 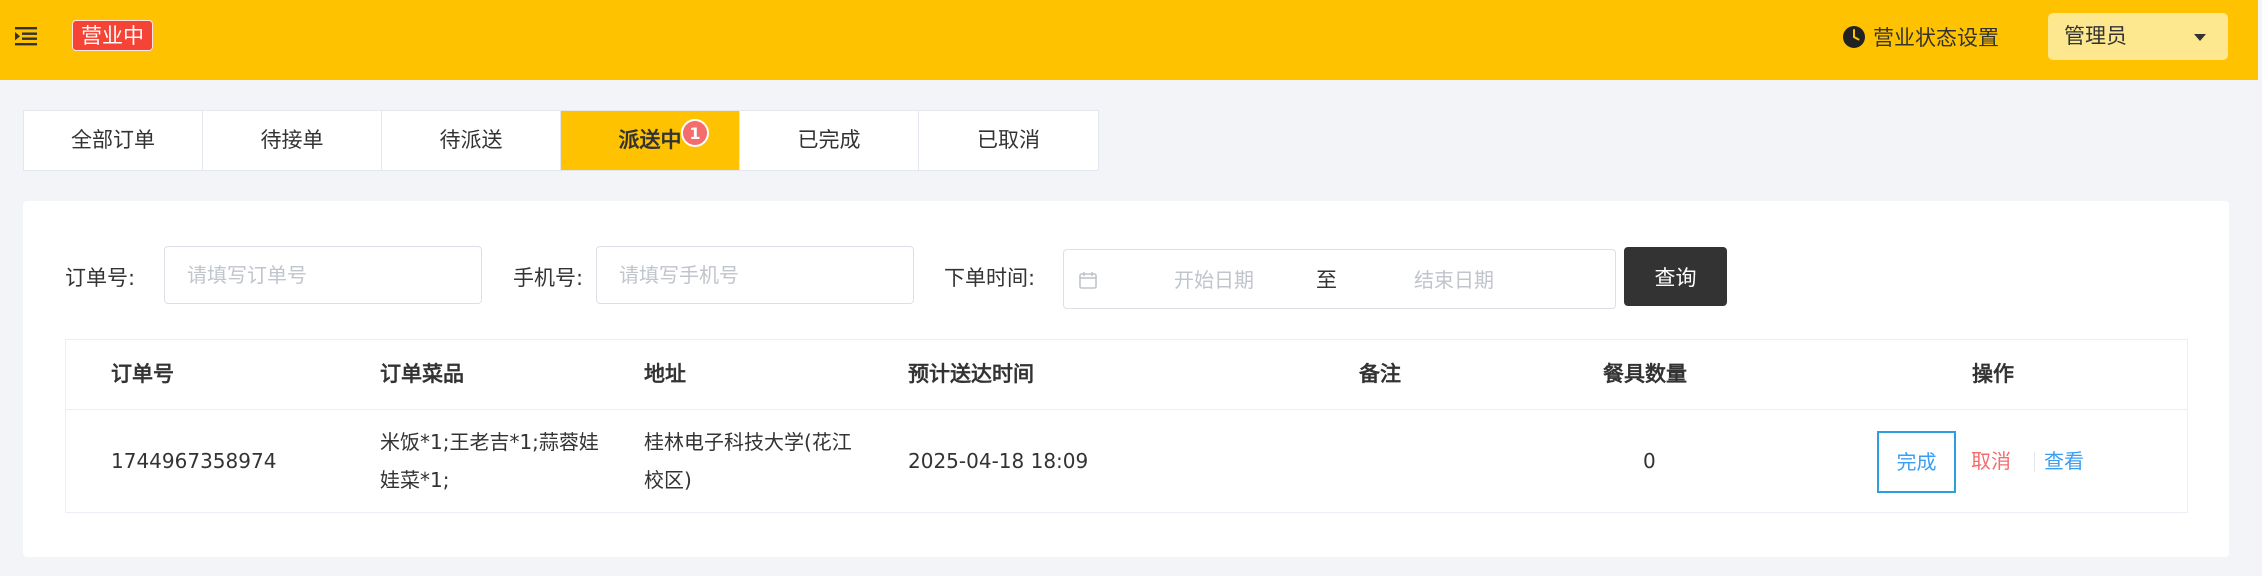 What do you see at coordinates (1214, 280) in the screenshot?
I see `start-date-input` at bounding box center [1214, 280].